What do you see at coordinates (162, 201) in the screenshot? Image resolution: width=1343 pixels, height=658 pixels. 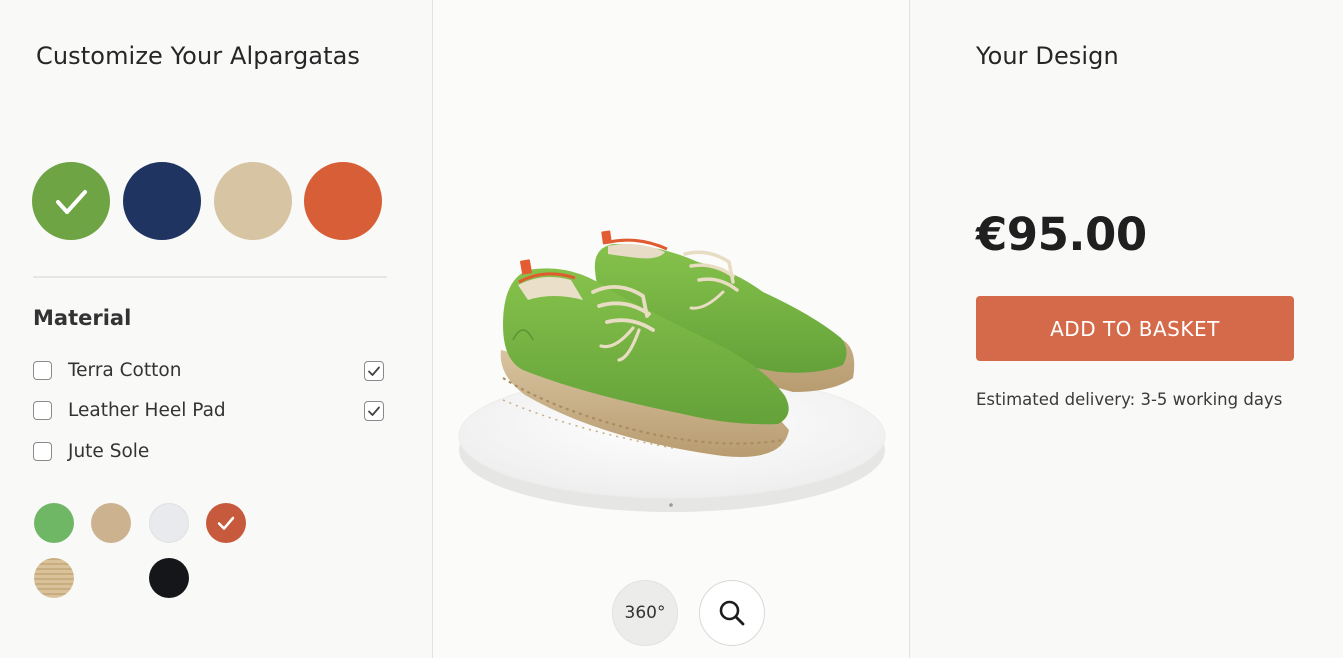 I see `color-swatch-navy` at bounding box center [162, 201].